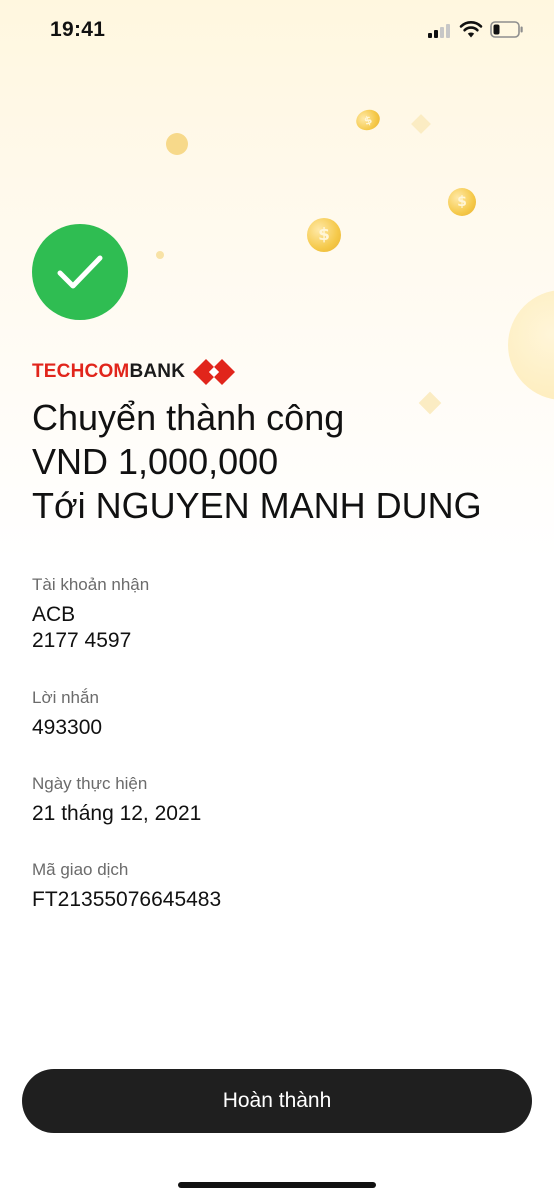 This screenshot has width=554, height=1200. Describe the element at coordinates (54, 614) in the screenshot. I see `receiving-bank: ACB` at that location.